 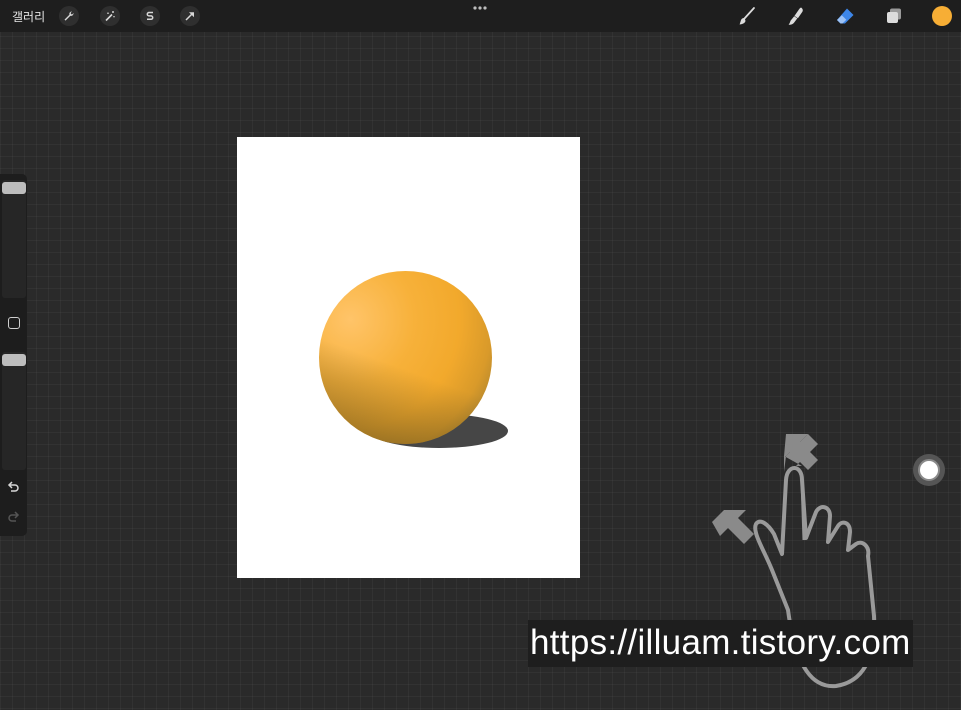 I want to click on selection-button, so click(x=150, y=16).